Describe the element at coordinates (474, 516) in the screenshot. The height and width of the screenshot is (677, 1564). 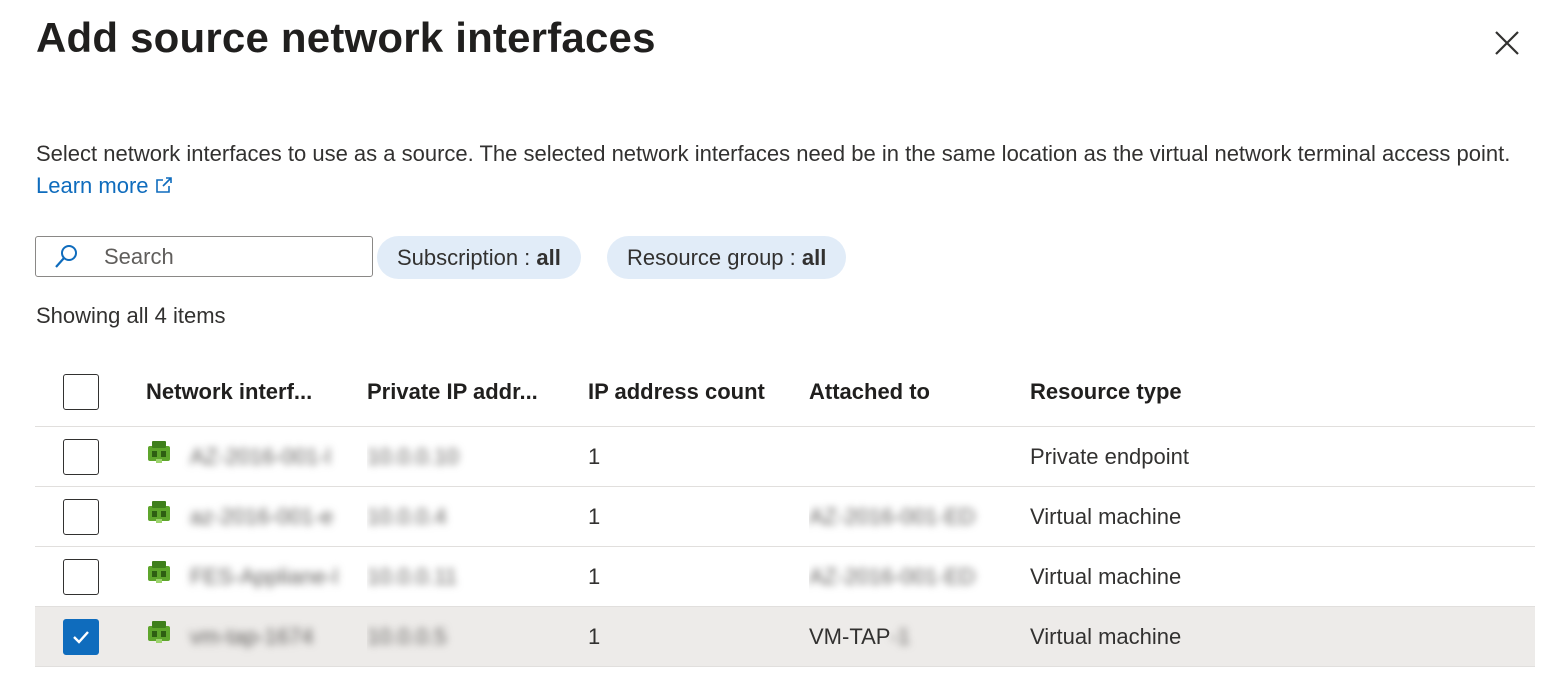
I see `cell-private-ip: 10.0.0.4` at that location.